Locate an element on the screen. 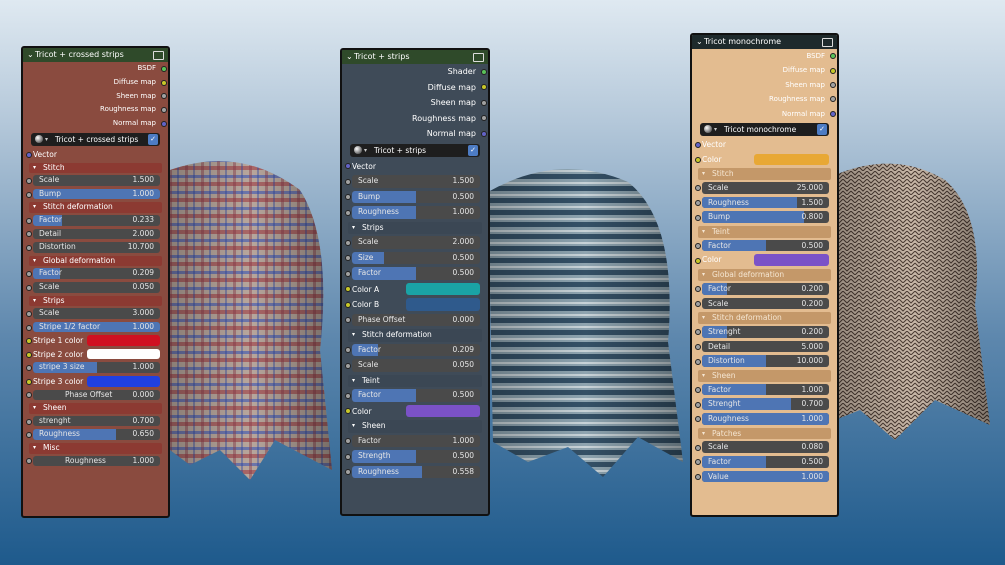  number-field: Bump 0.800 is located at coordinates (765, 217).